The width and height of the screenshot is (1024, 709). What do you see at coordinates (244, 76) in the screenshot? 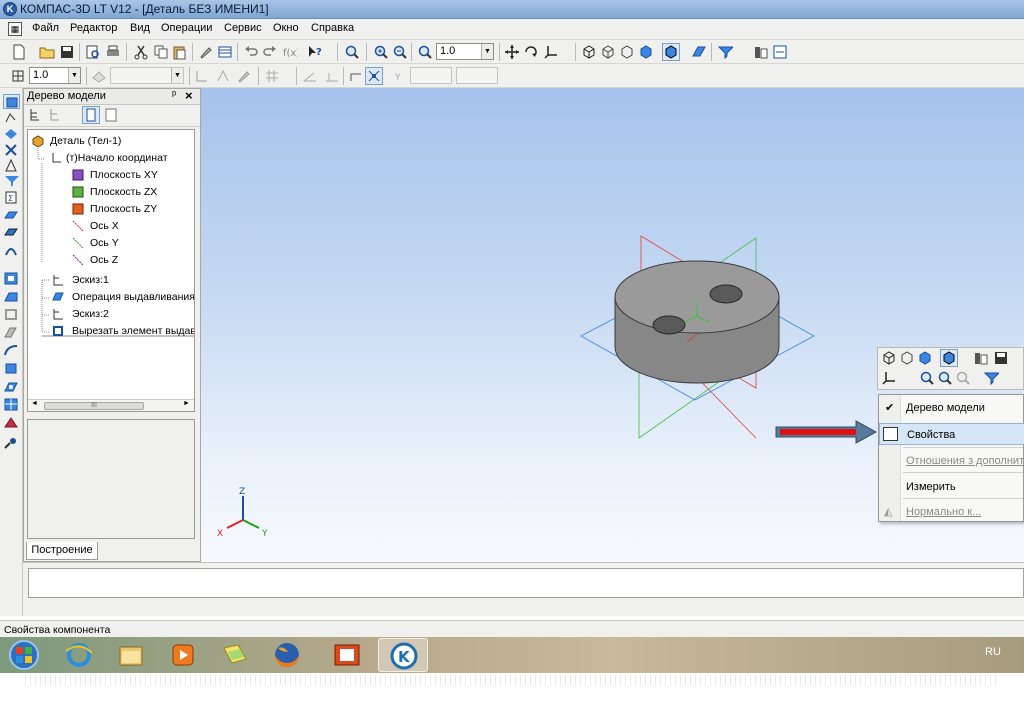
I see `parameters-icon` at bounding box center [244, 76].